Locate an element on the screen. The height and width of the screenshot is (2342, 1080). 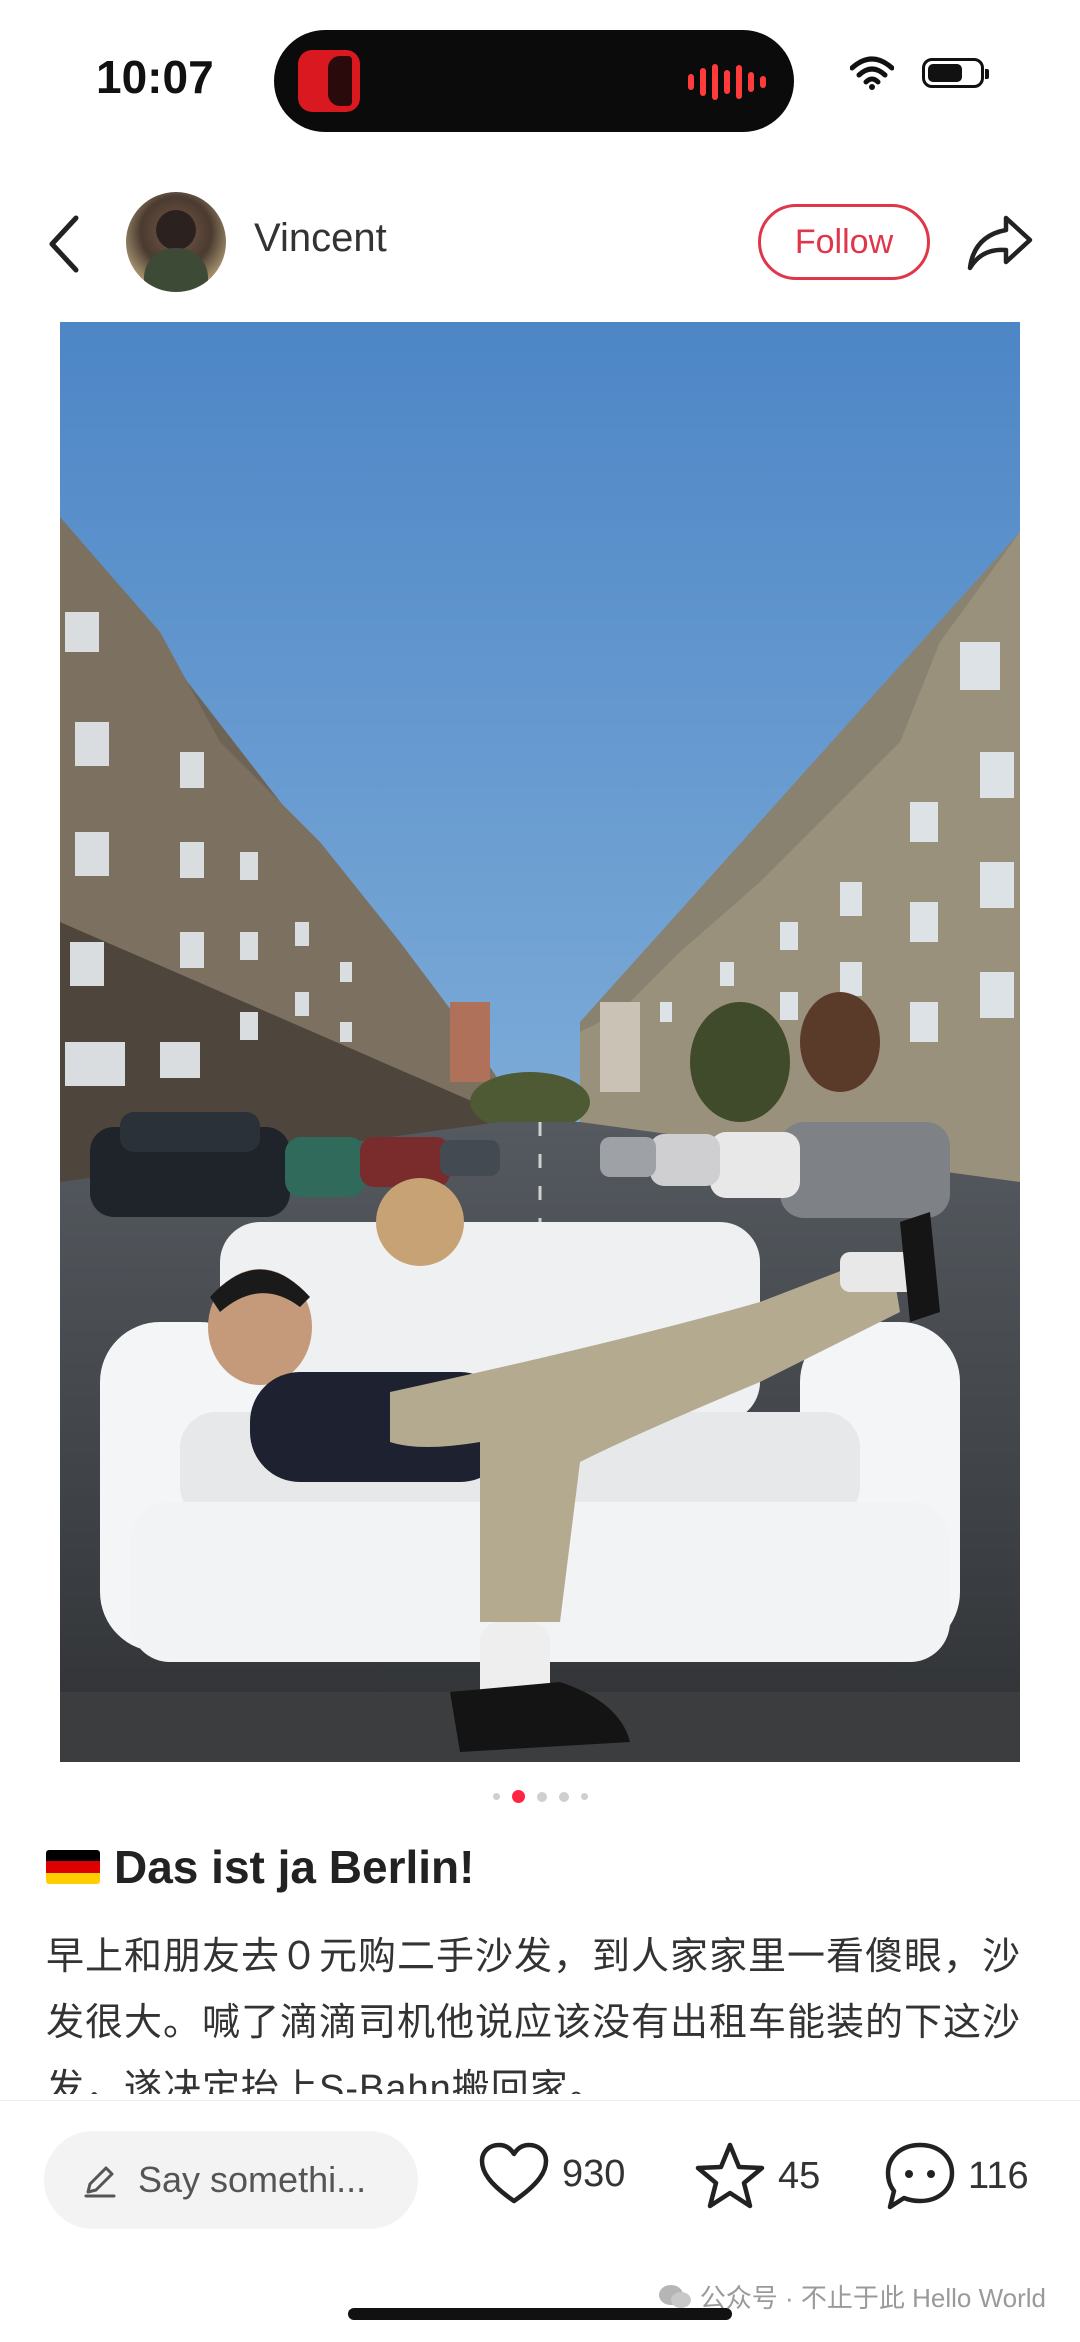
status-bar: 10:07 is located at coordinates (540, 80).